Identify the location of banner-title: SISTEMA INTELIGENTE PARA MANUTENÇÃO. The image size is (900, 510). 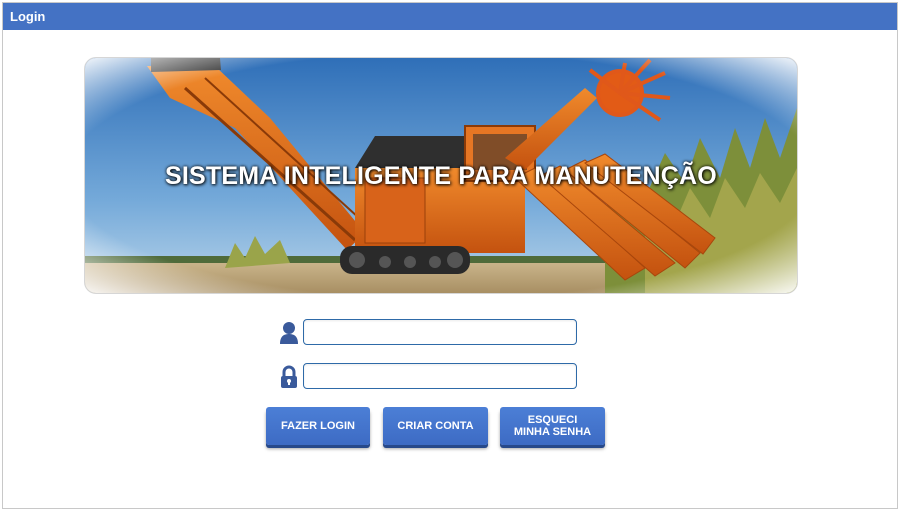
(441, 176).